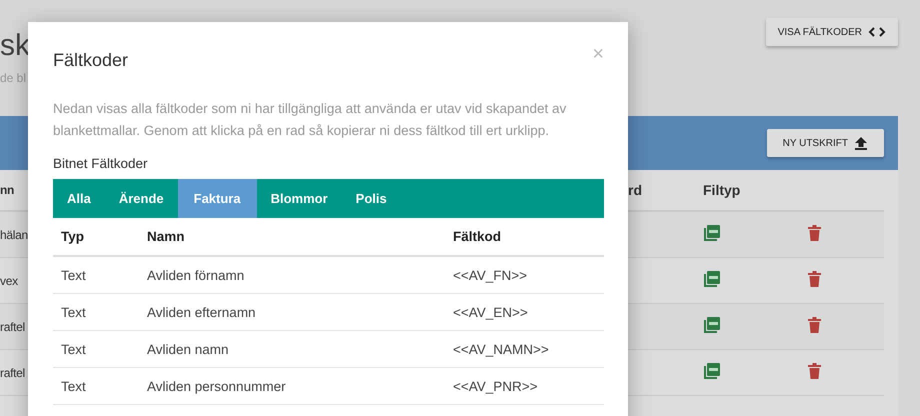 Image resolution: width=920 pixels, height=416 pixels. Describe the element at coordinates (635, 190) in the screenshot. I see `column-header: rd` at that location.